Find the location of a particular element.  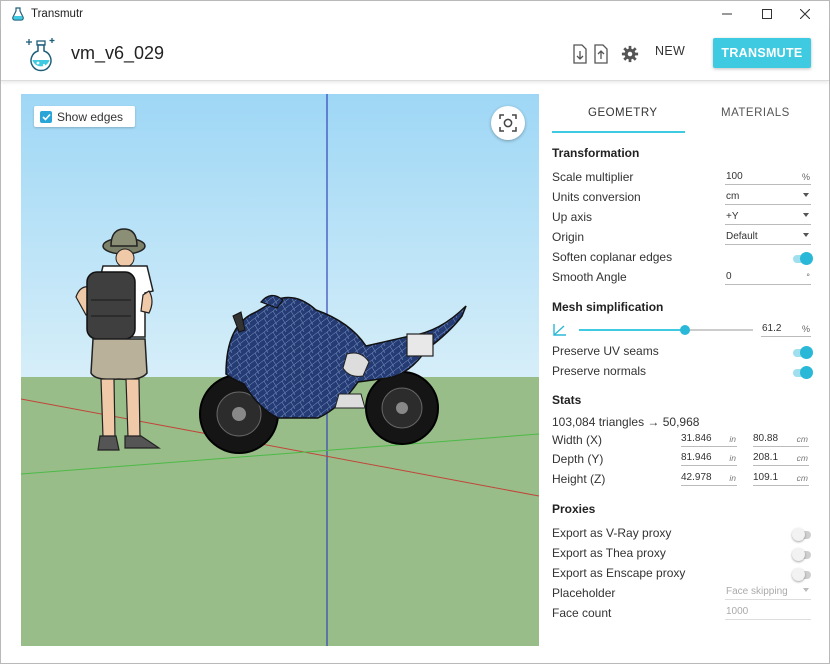

zoom-extents-button is located at coordinates (508, 123).